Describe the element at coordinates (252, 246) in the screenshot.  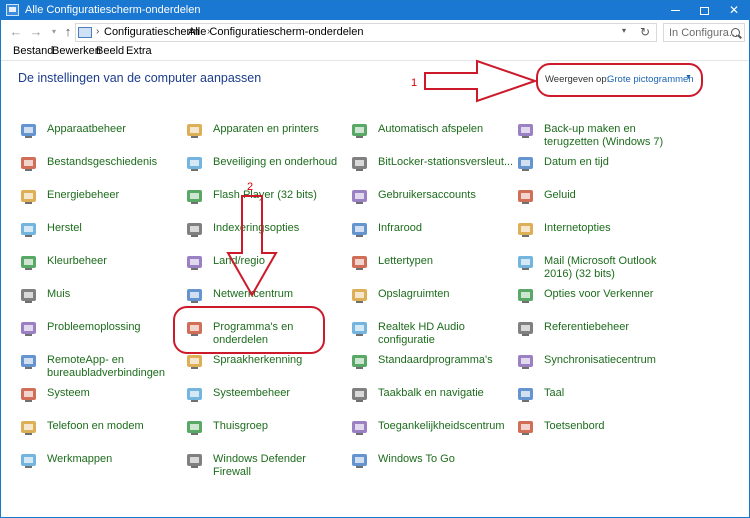
I see `annotation-arrow-down` at that location.